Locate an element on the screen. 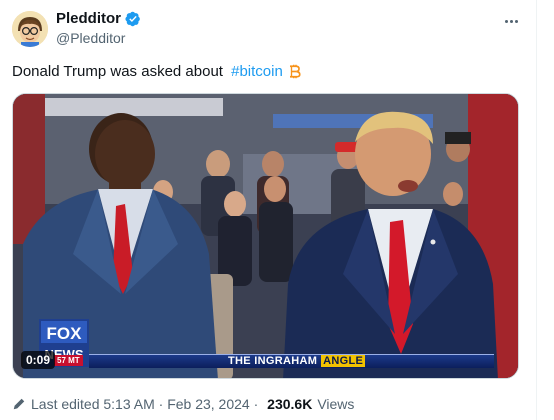 Image resolution: width=554 pixels, height=420 pixels. author-name-row: Pledditor is located at coordinates (98, 18).